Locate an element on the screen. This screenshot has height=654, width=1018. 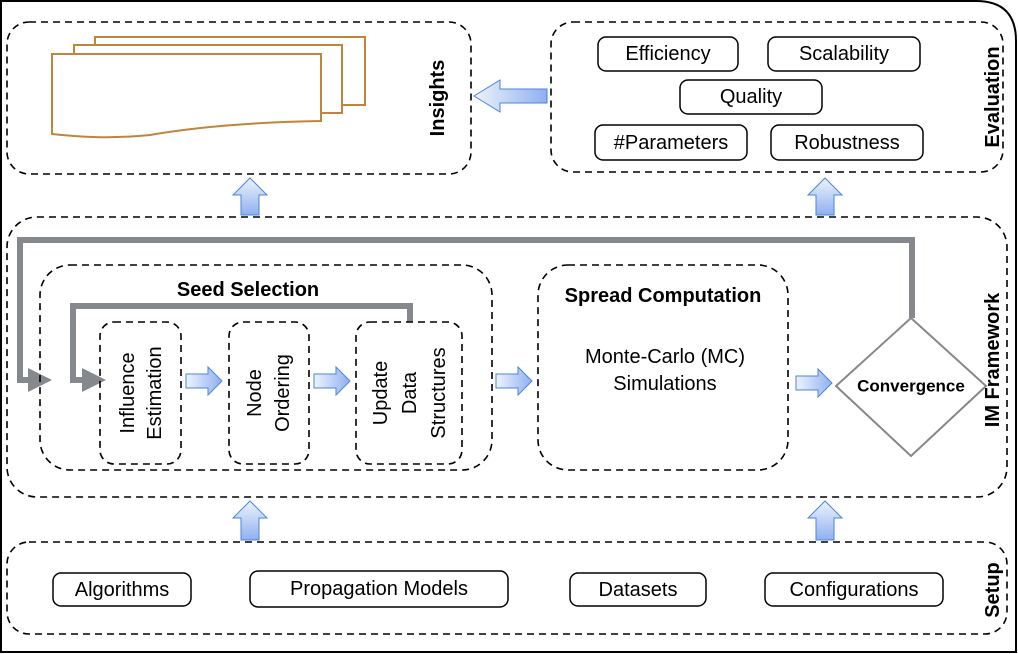
setup-item: Algorithms is located at coordinates (122, 589).